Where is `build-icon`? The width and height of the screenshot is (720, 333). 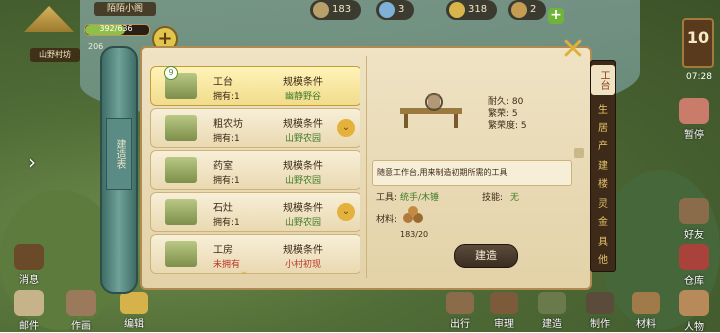
build-icon is located at coordinates (552, 303).